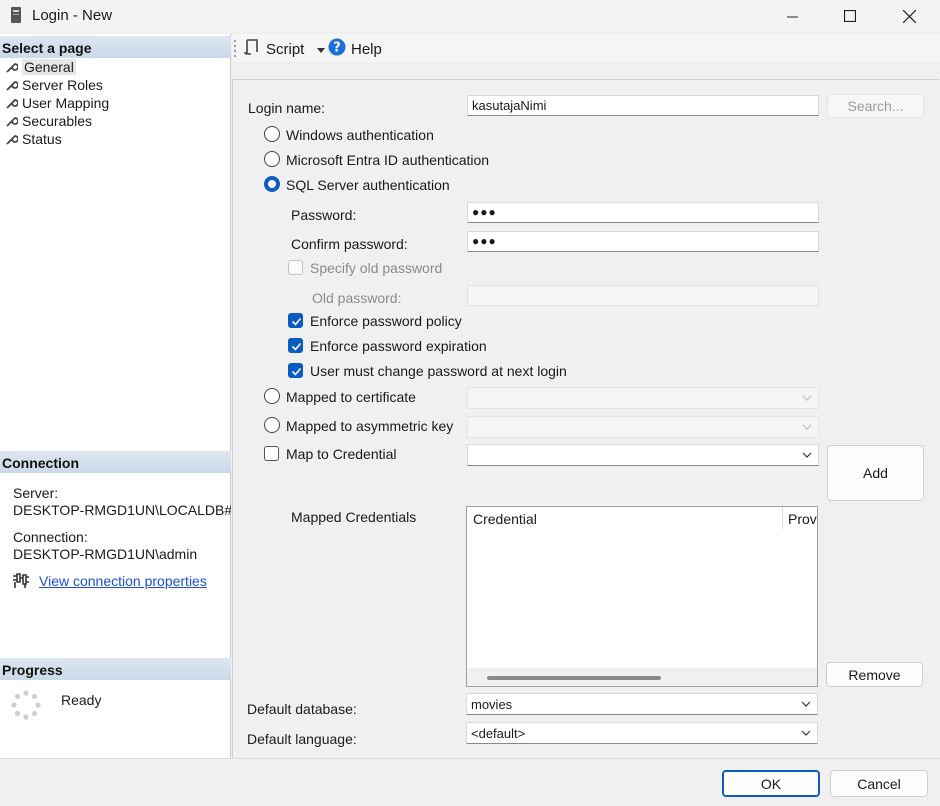 The image size is (940, 806). What do you see at coordinates (357, 298) in the screenshot?
I see `old-password-label: Old password:` at bounding box center [357, 298].